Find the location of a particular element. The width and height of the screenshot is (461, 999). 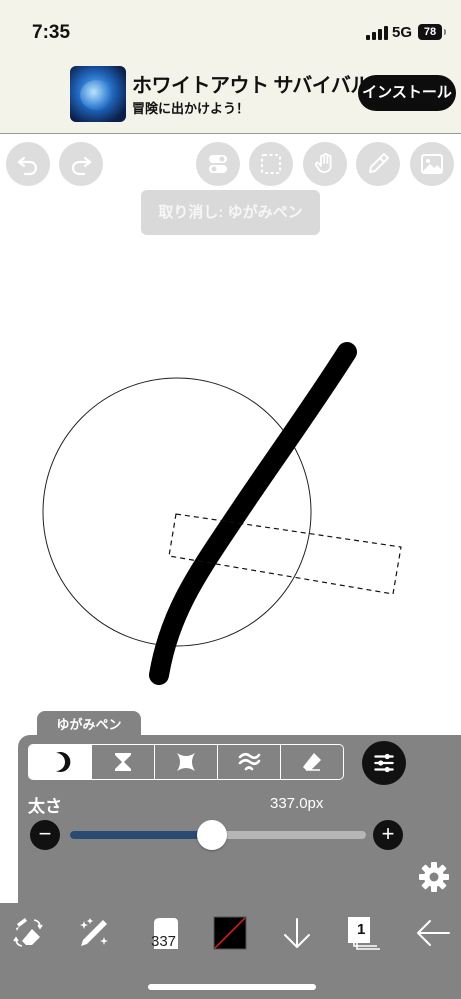

mode-pinch is located at coordinates (186, 762).